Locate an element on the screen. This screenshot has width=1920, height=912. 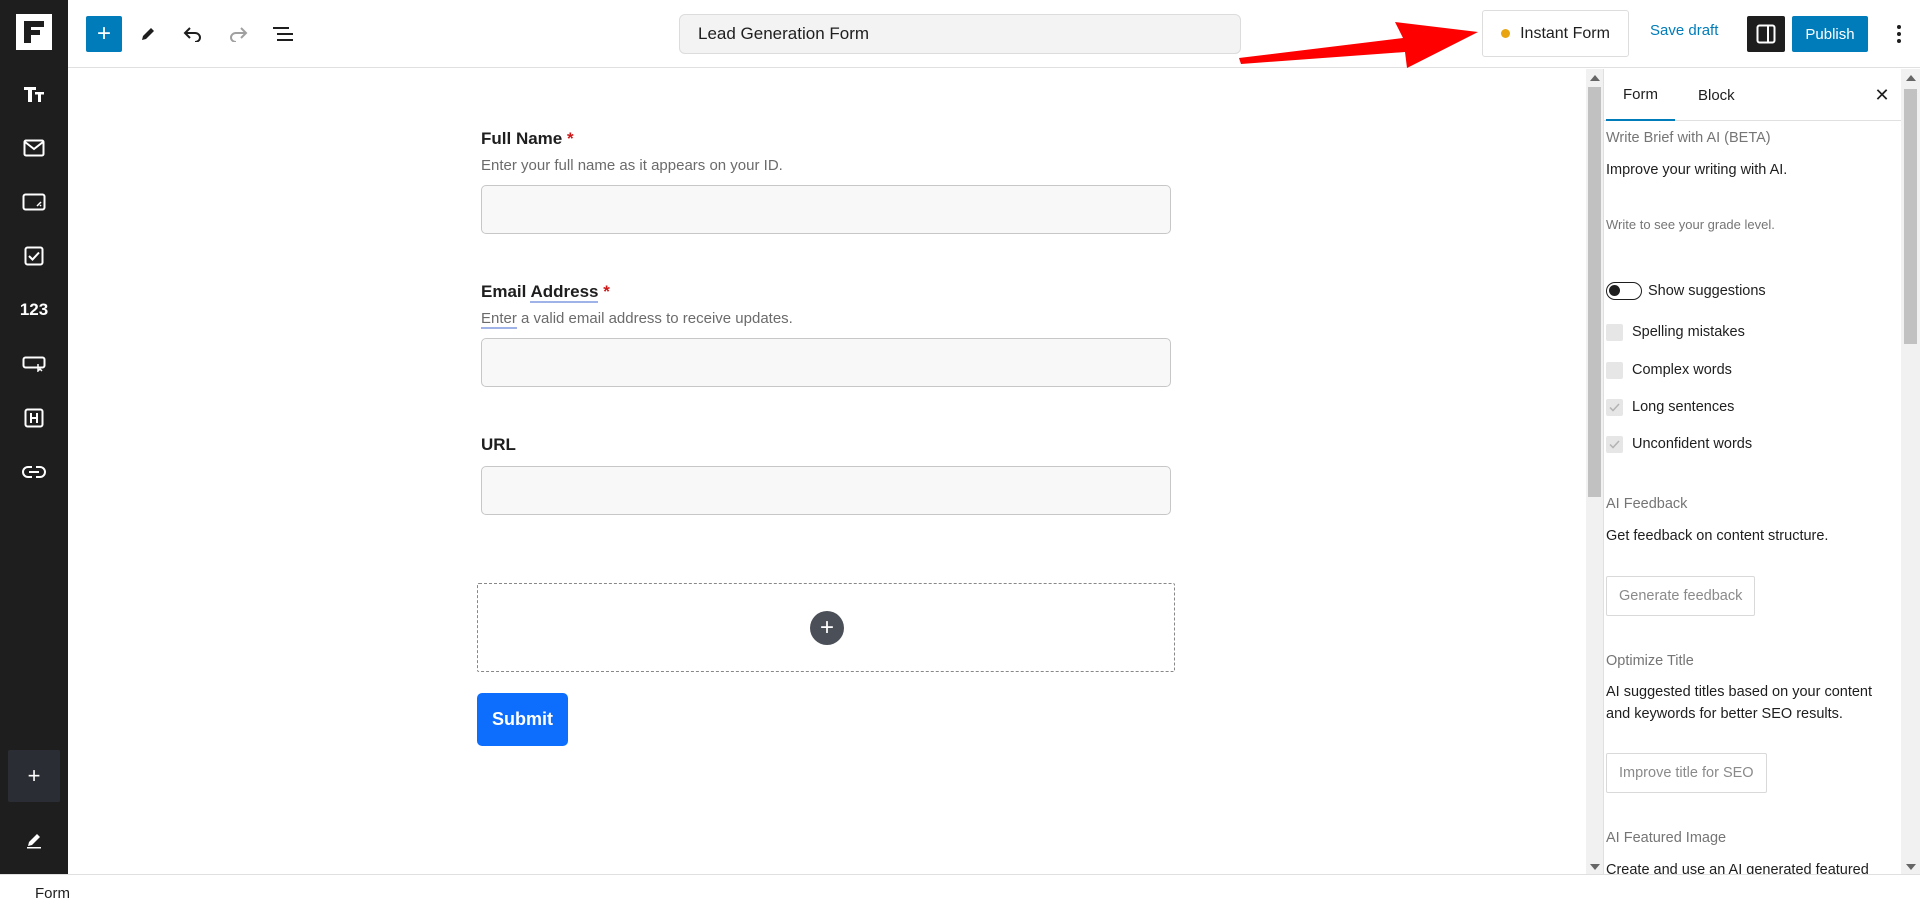
textarea-block-icon is located at coordinates (34, 202).